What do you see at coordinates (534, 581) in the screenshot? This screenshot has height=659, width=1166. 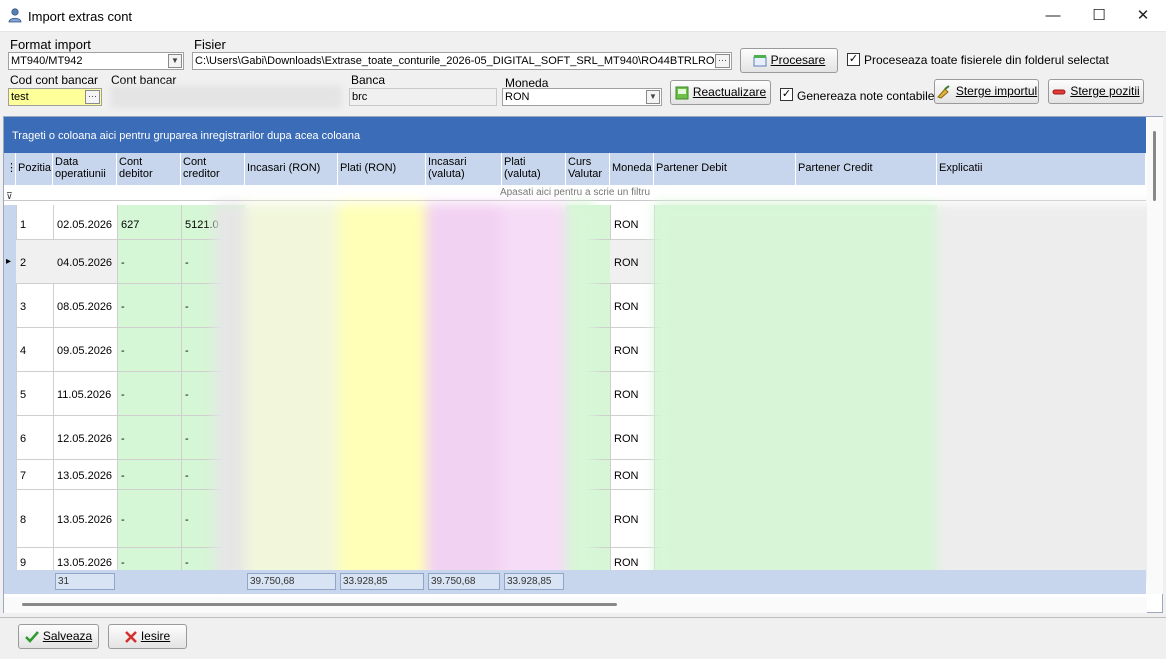 I see `footer-plati-valuta: 33.928,85` at bounding box center [534, 581].